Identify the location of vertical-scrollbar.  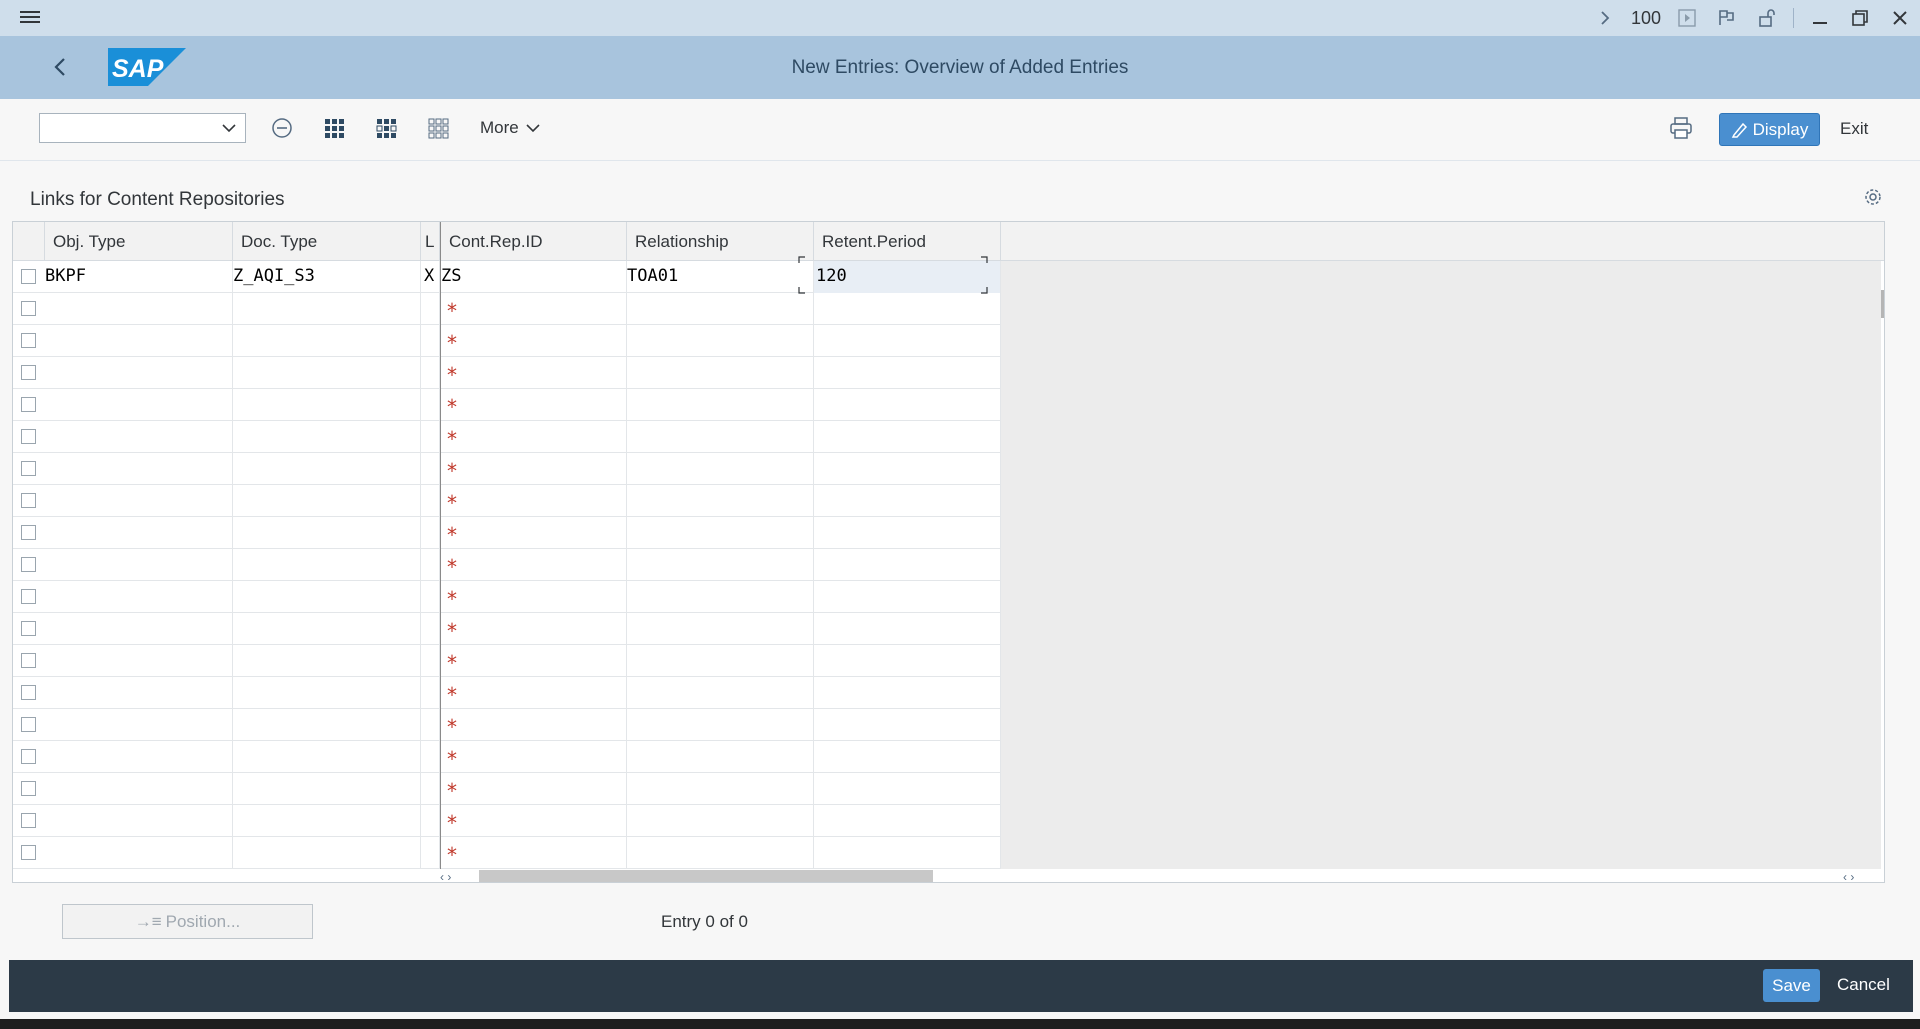
(1882, 565).